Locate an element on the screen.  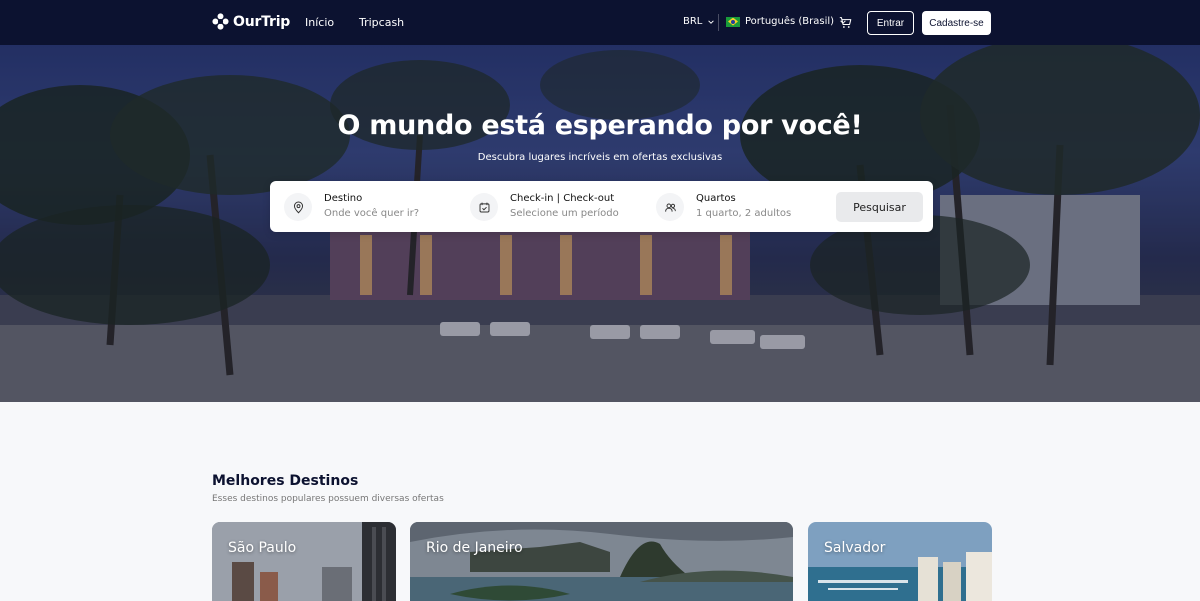
currency-selector: BRL is located at coordinates (699, 21).